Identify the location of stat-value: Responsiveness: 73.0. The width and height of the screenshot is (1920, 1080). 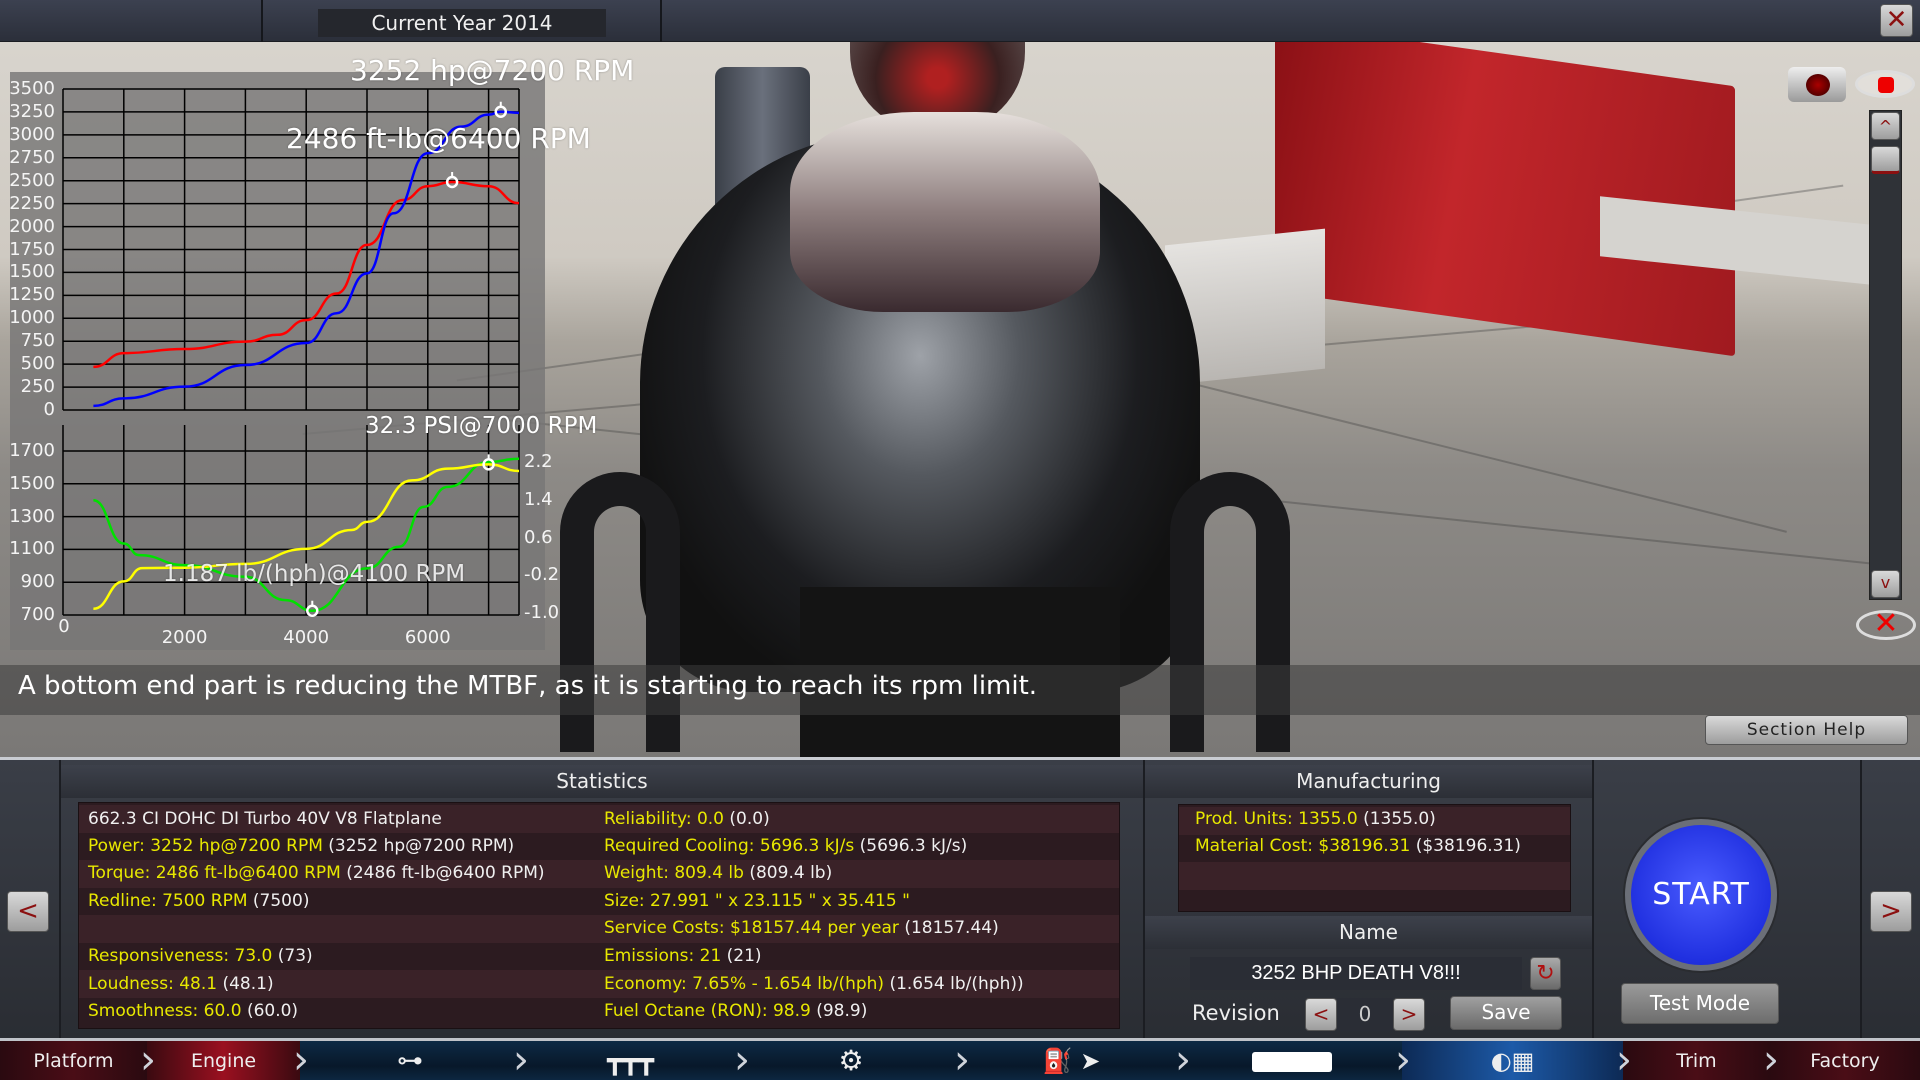
(180, 956).